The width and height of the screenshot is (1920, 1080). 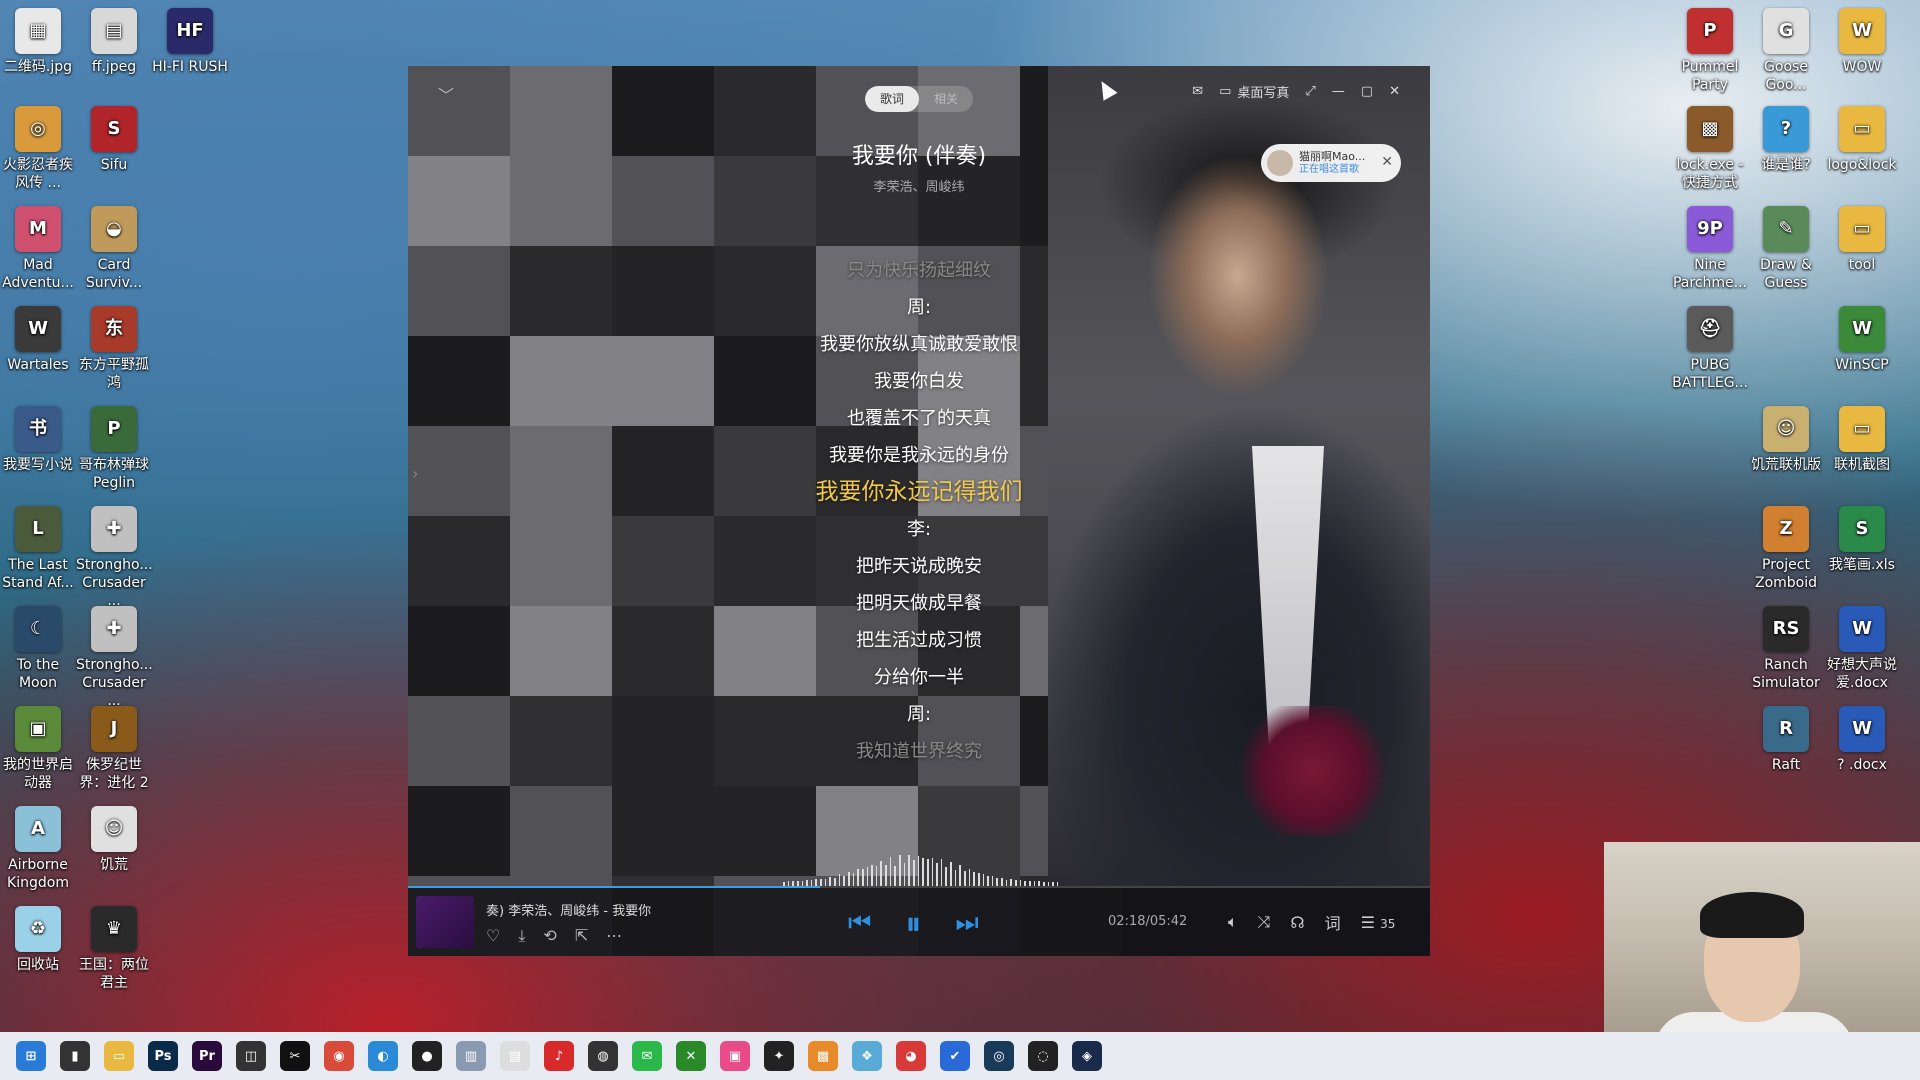 I want to click on mail-icon: ✉, so click(x=1197, y=91).